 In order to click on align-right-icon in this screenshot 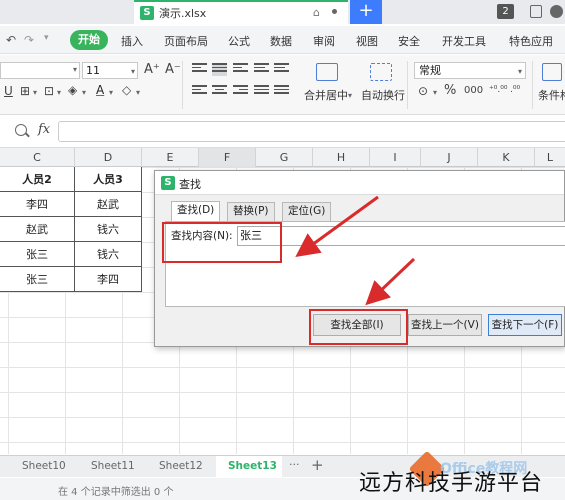, I will do `click(240, 91)`.